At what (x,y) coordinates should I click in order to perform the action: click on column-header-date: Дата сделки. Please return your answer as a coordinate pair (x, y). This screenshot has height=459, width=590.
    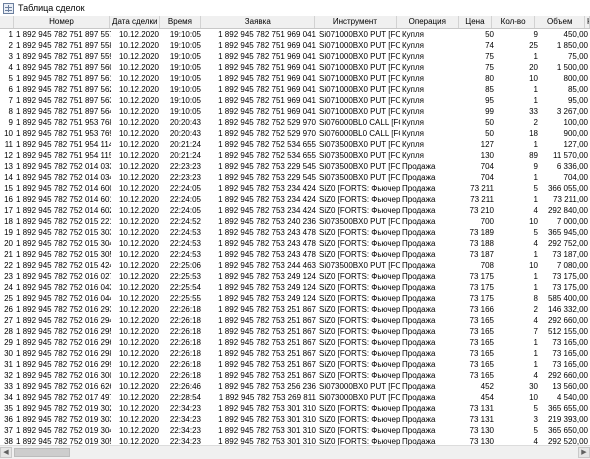
    Looking at the image, I should click on (135, 22).